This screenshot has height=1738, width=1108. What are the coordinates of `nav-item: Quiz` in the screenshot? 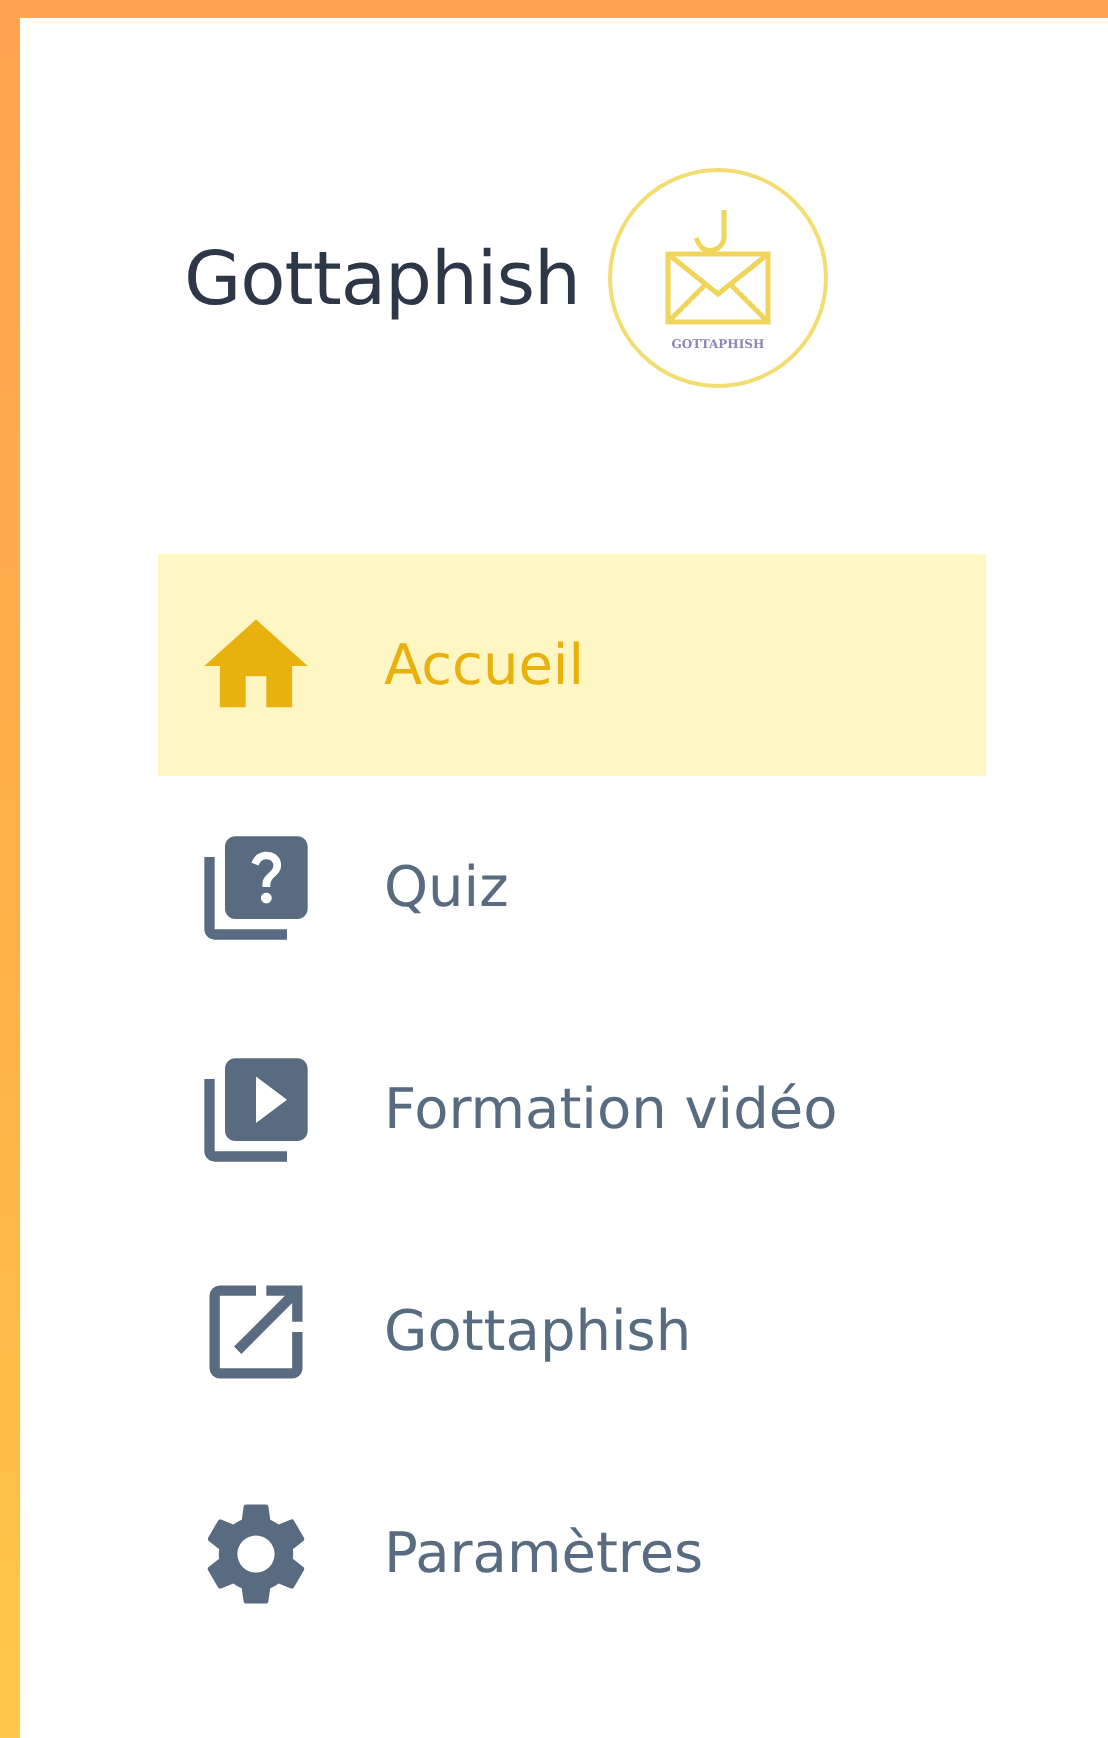 It's located at (572, 887).